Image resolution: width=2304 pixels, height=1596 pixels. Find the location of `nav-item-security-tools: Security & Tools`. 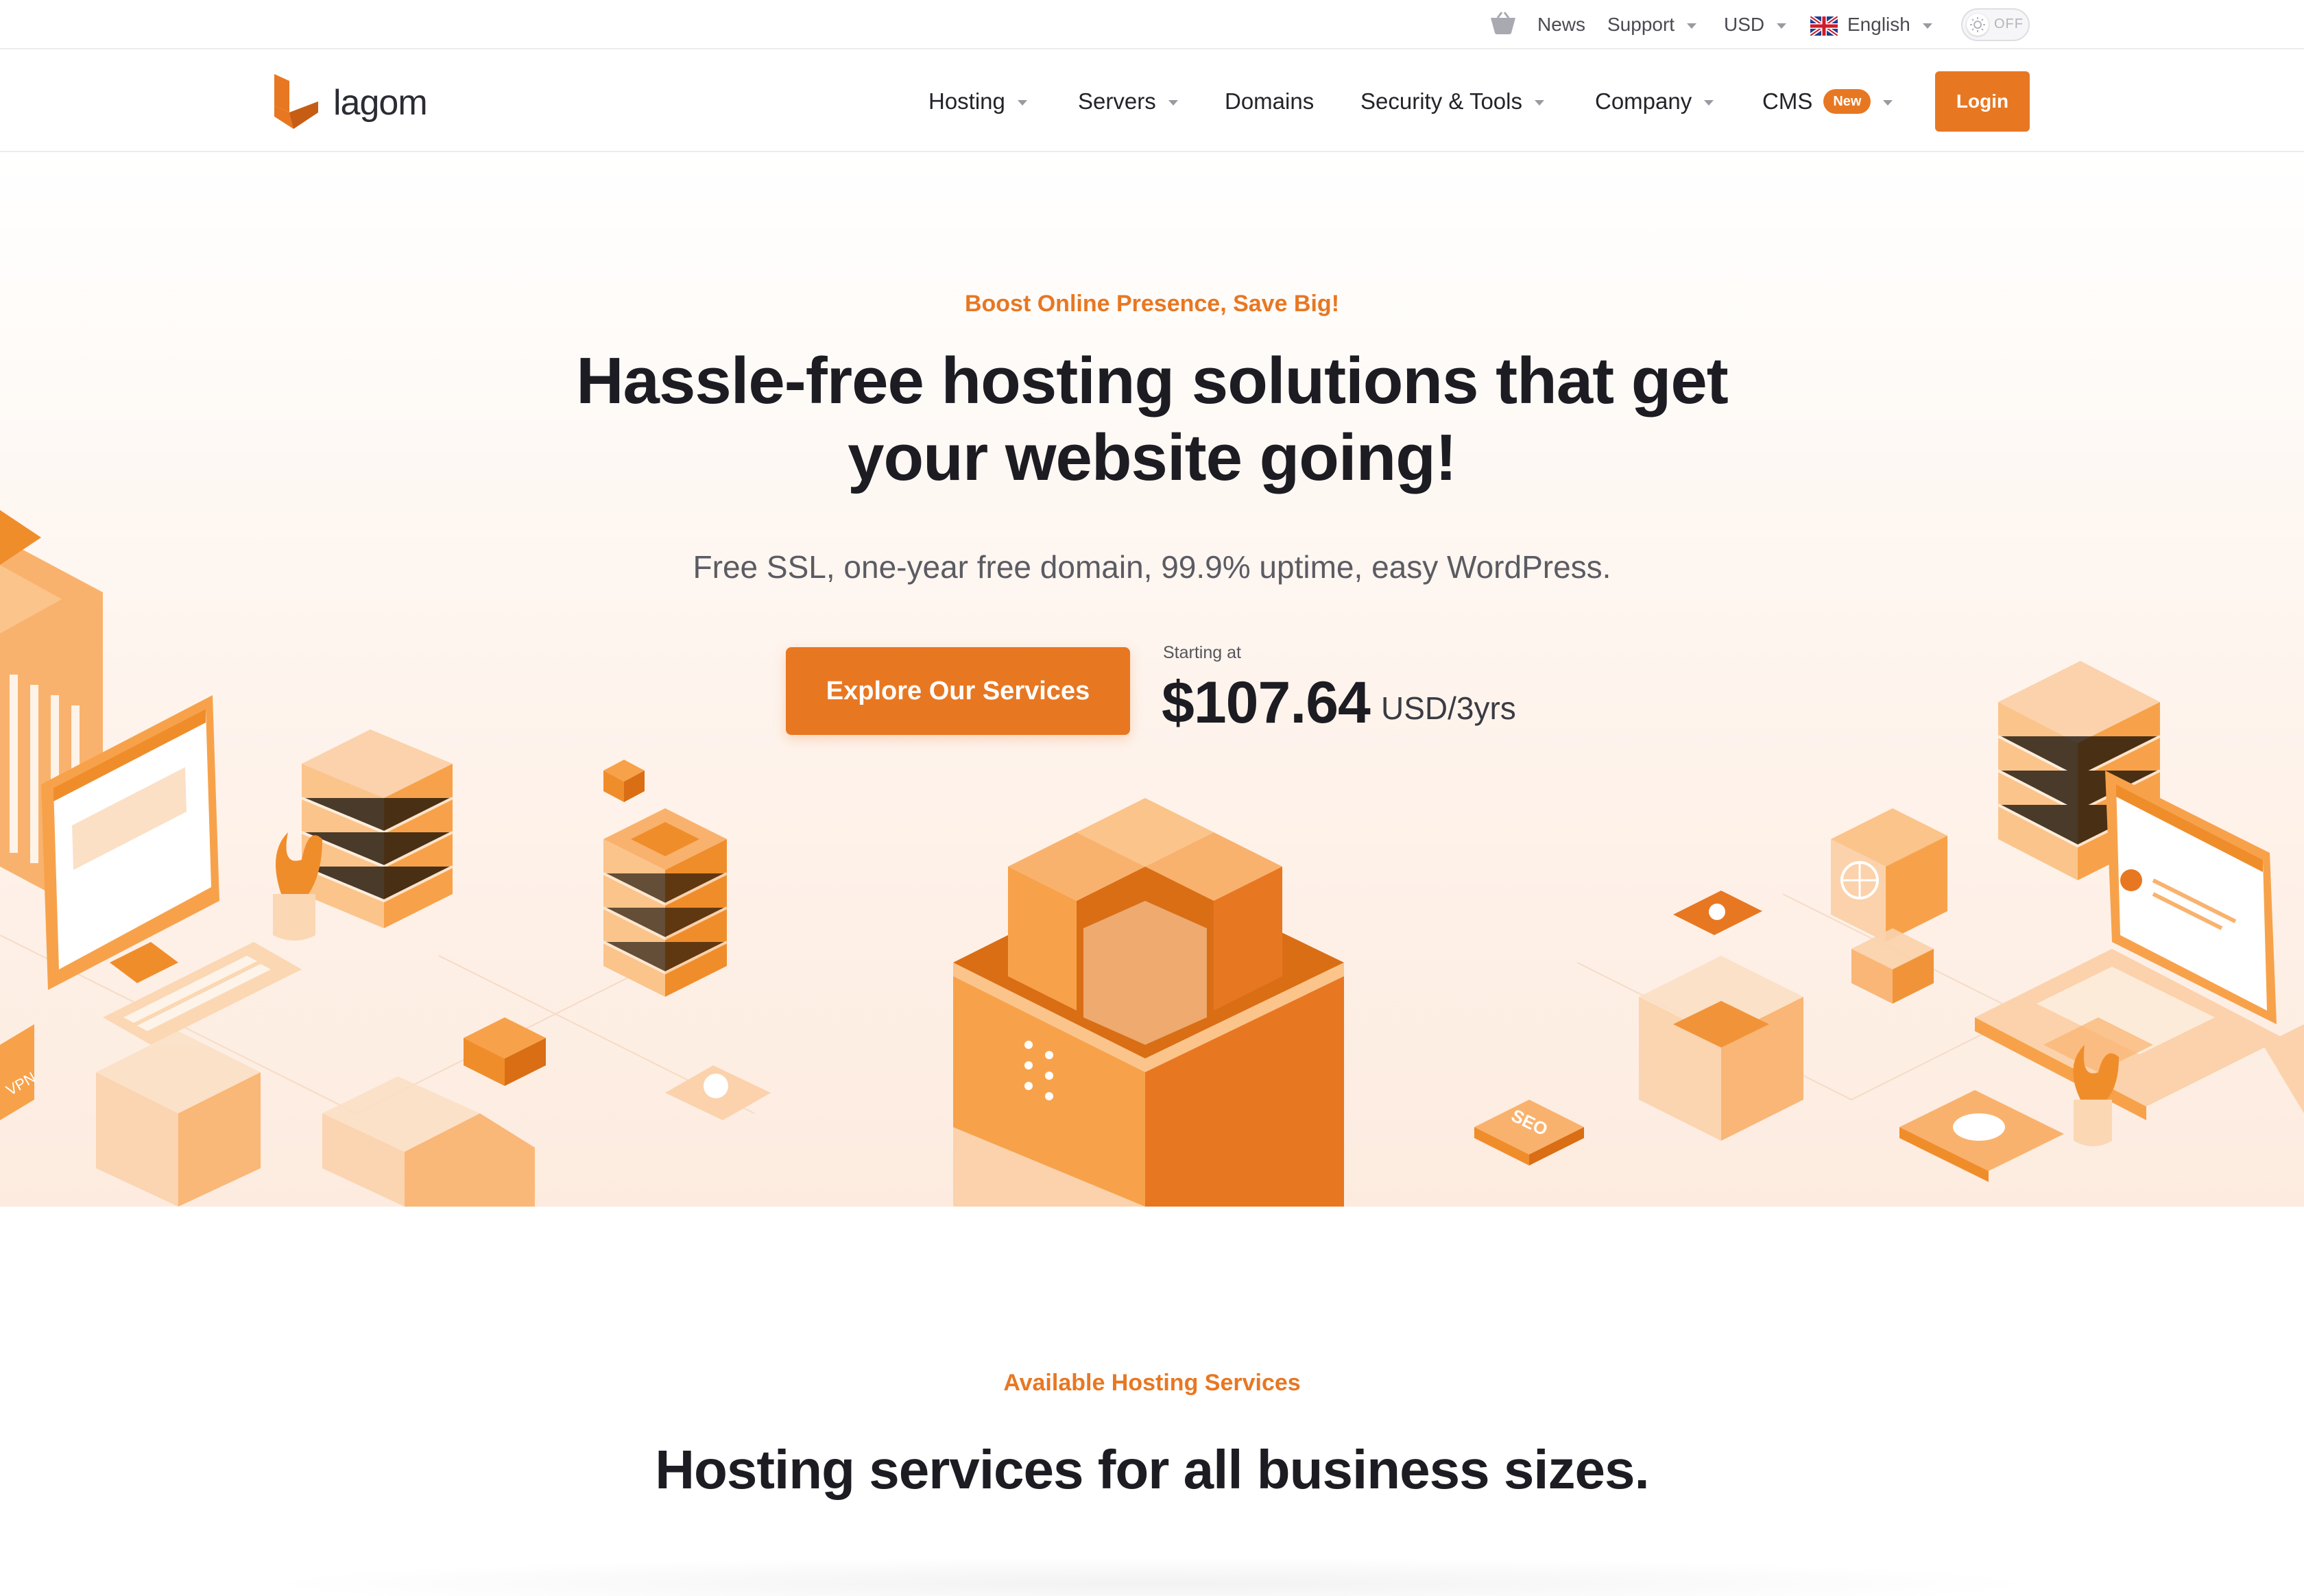

nav-item-security-tools: Security & Tools is located at coordinates (1452, 101).